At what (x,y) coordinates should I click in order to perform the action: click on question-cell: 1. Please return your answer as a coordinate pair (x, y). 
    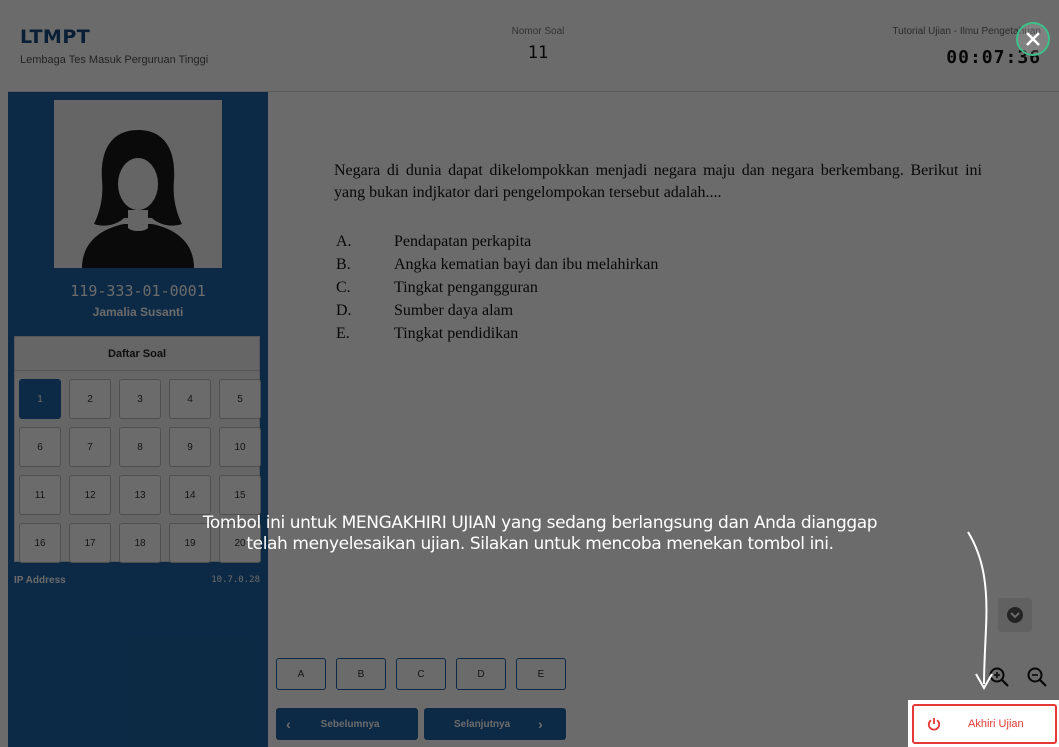
    Looking at the image, I should click on (40, 399).